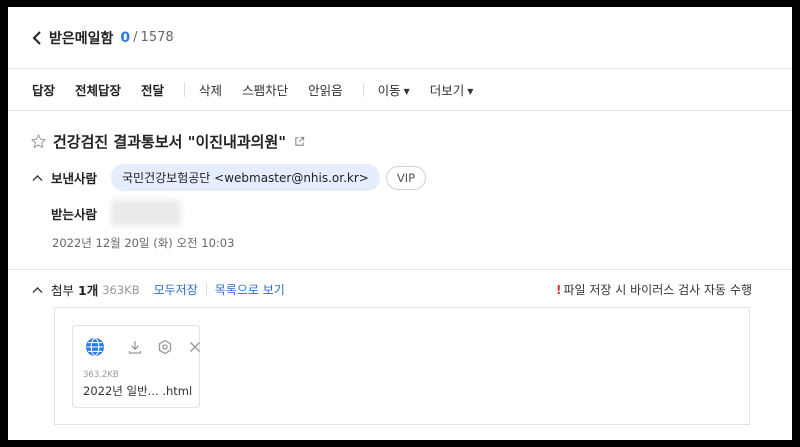 This screenshot has width=800, height=447. Describe the element at coordinates (95, 347) in the screenshot. I see `globe-icon` at that location.